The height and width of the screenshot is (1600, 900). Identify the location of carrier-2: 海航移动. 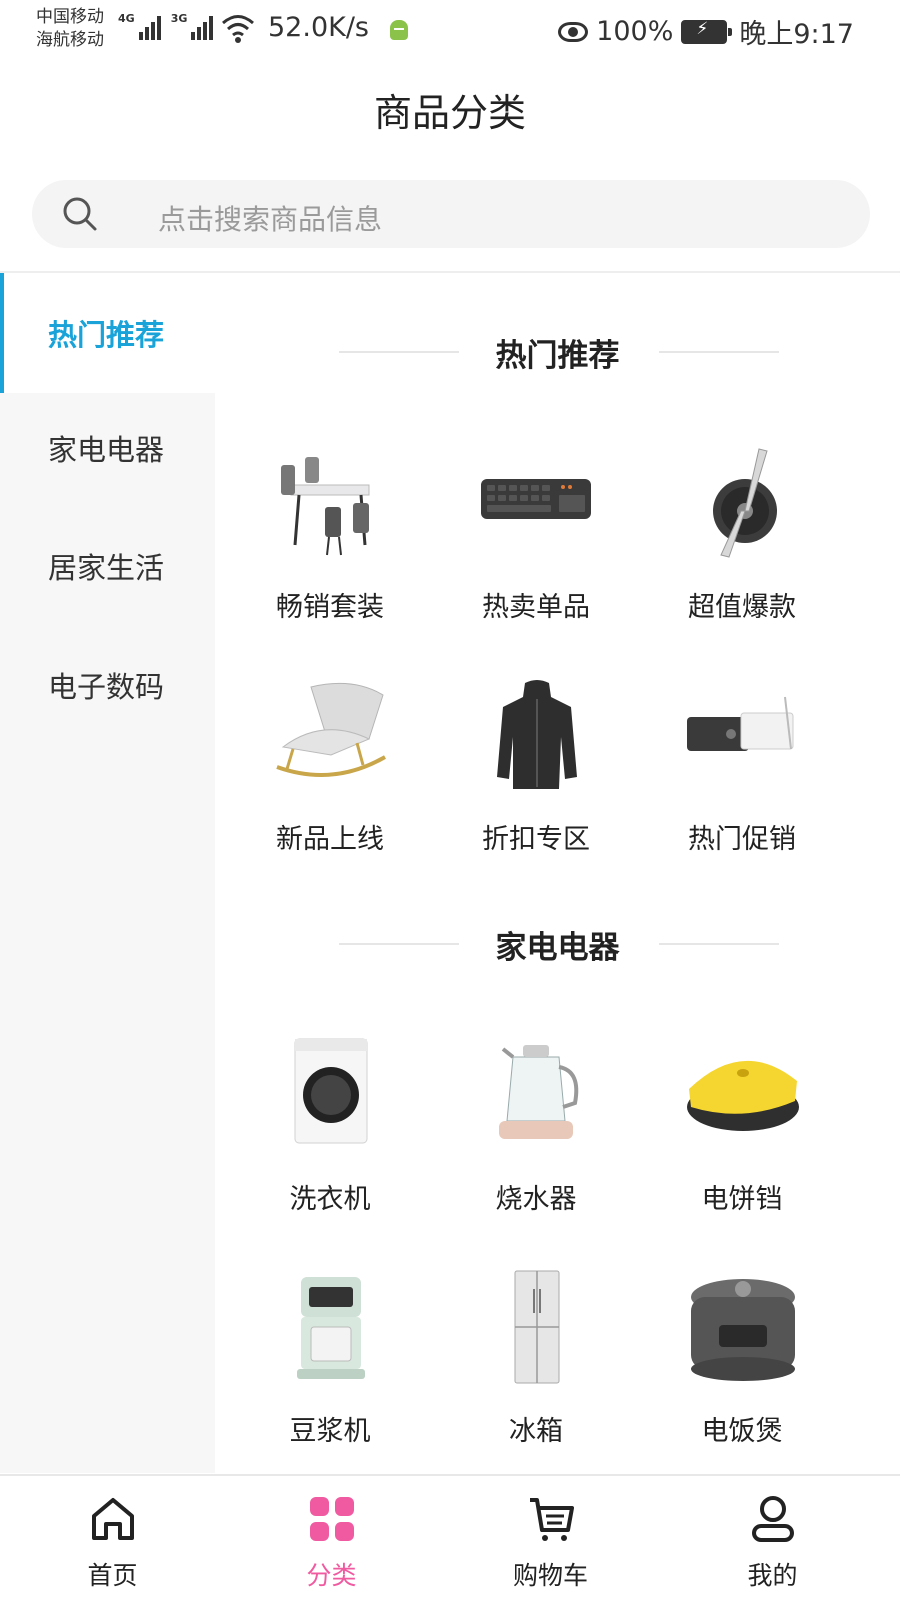
(70, 40).